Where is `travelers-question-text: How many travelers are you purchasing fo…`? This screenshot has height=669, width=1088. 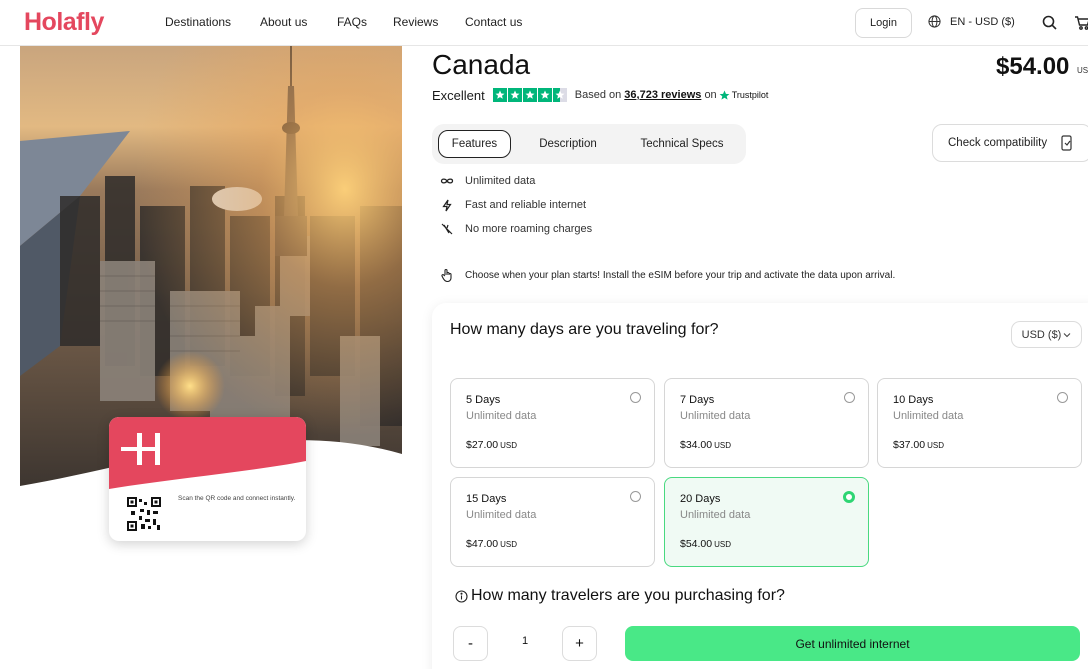 travelers-question-text: How many travelers are you purchasing fo… is located at coordinates (628, 595).